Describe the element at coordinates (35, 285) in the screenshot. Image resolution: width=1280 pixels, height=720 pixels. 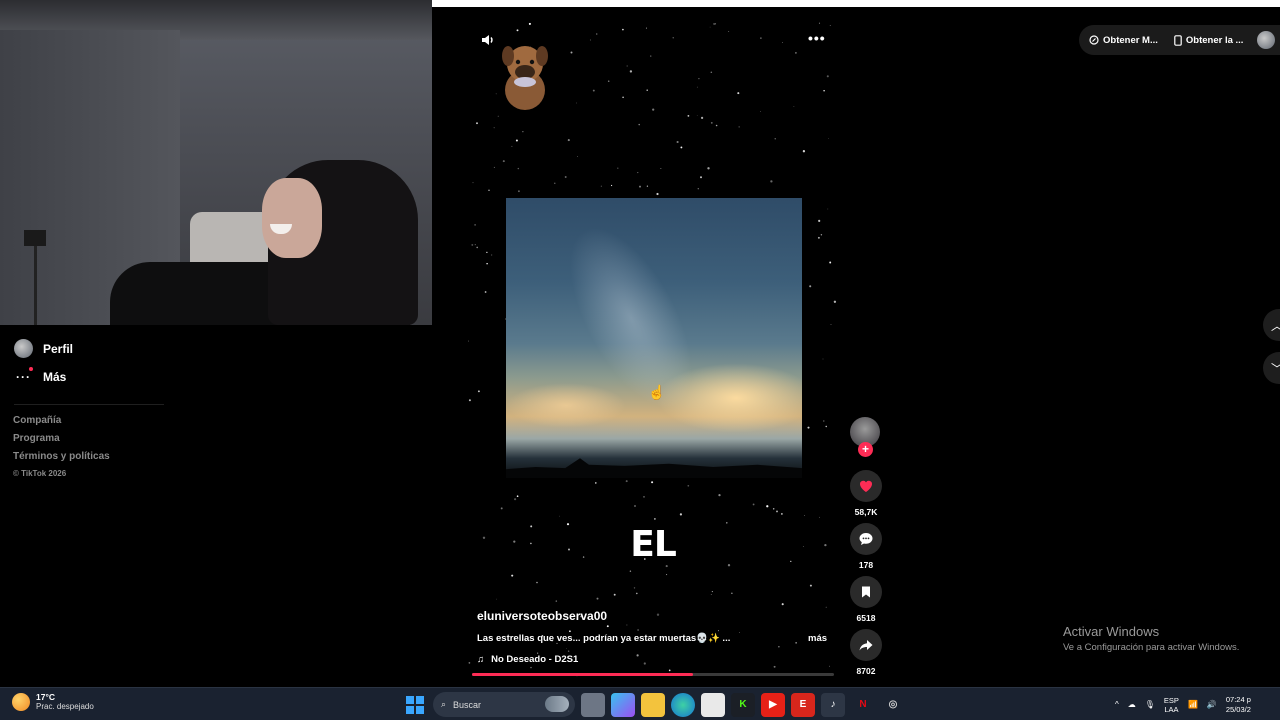
I see `webcam-lamp-pole` at that location.